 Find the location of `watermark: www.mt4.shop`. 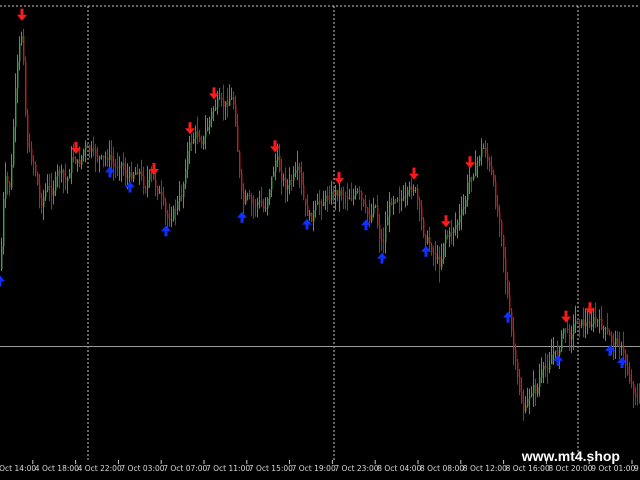

watermark: www.mt4.shop is located at coordinates (570, 456).